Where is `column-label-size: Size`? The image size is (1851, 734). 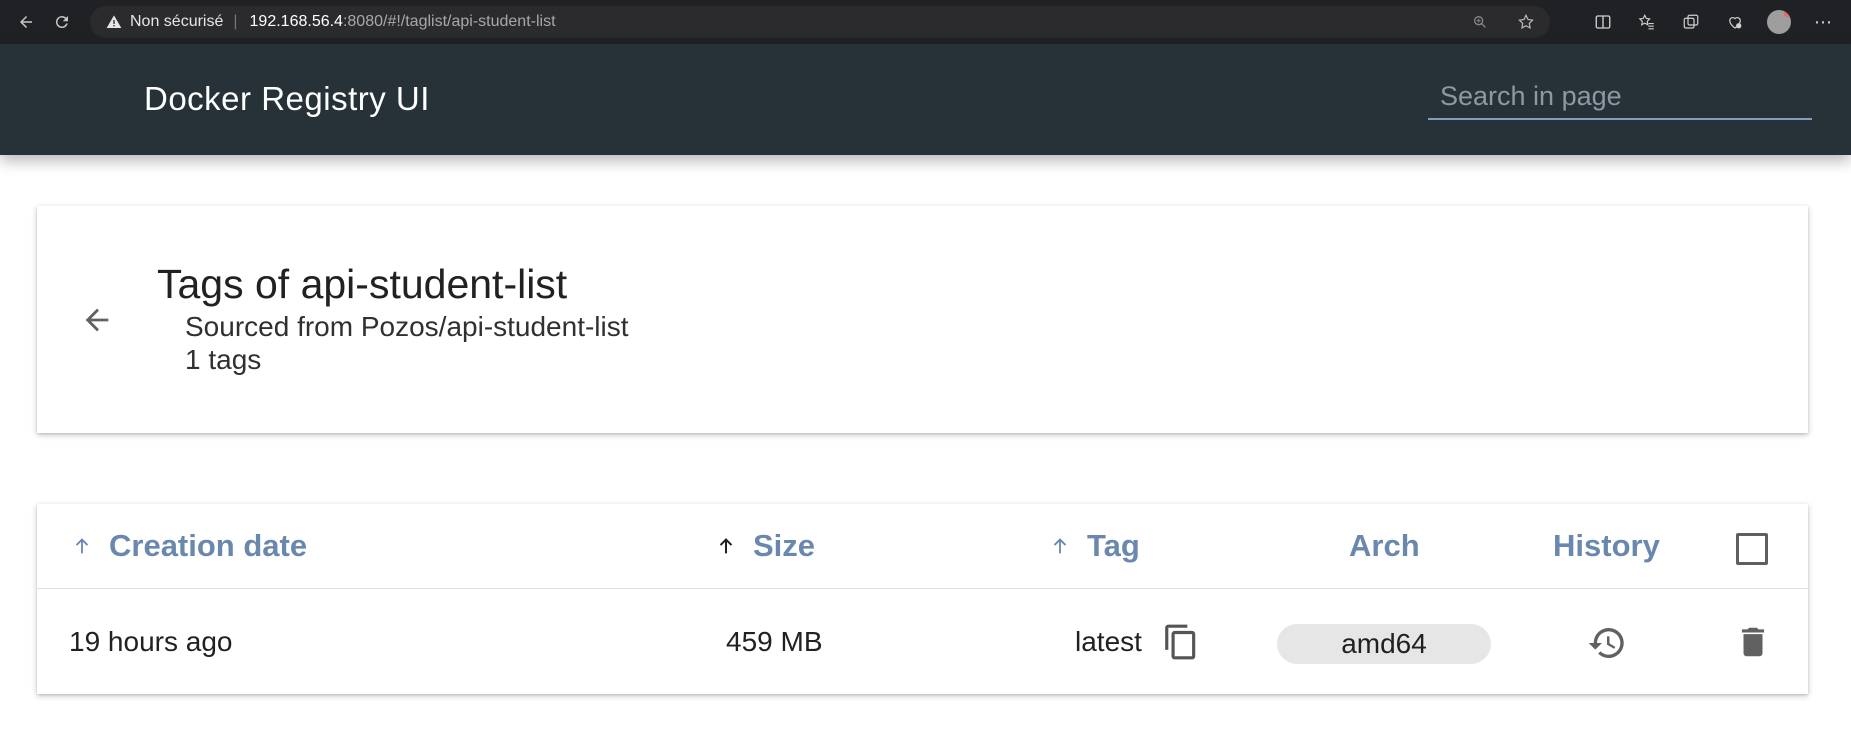
column-label-size: Size is located at coordinates (784, 545).